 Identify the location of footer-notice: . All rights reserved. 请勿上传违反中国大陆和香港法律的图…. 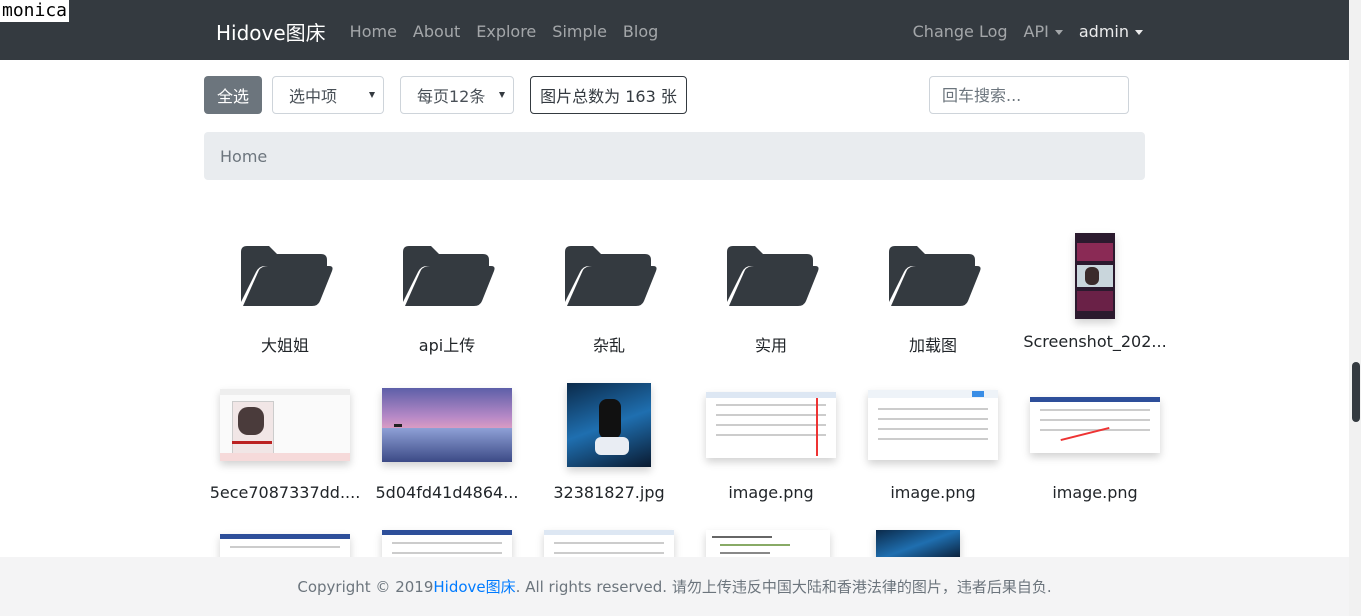
(783, 587).